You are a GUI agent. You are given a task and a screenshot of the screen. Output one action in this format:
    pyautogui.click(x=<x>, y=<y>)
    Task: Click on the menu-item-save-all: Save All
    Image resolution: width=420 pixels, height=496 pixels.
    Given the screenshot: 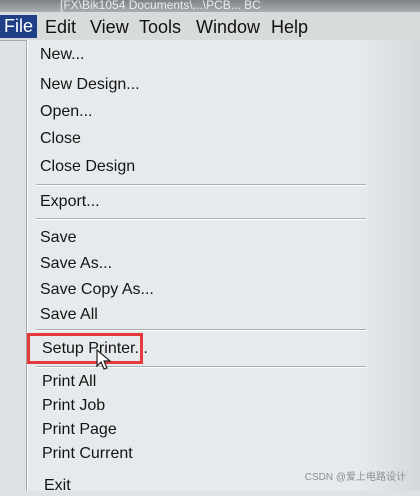 What is the action you would take?
    pyautogui.click(x=69, y=315)
    